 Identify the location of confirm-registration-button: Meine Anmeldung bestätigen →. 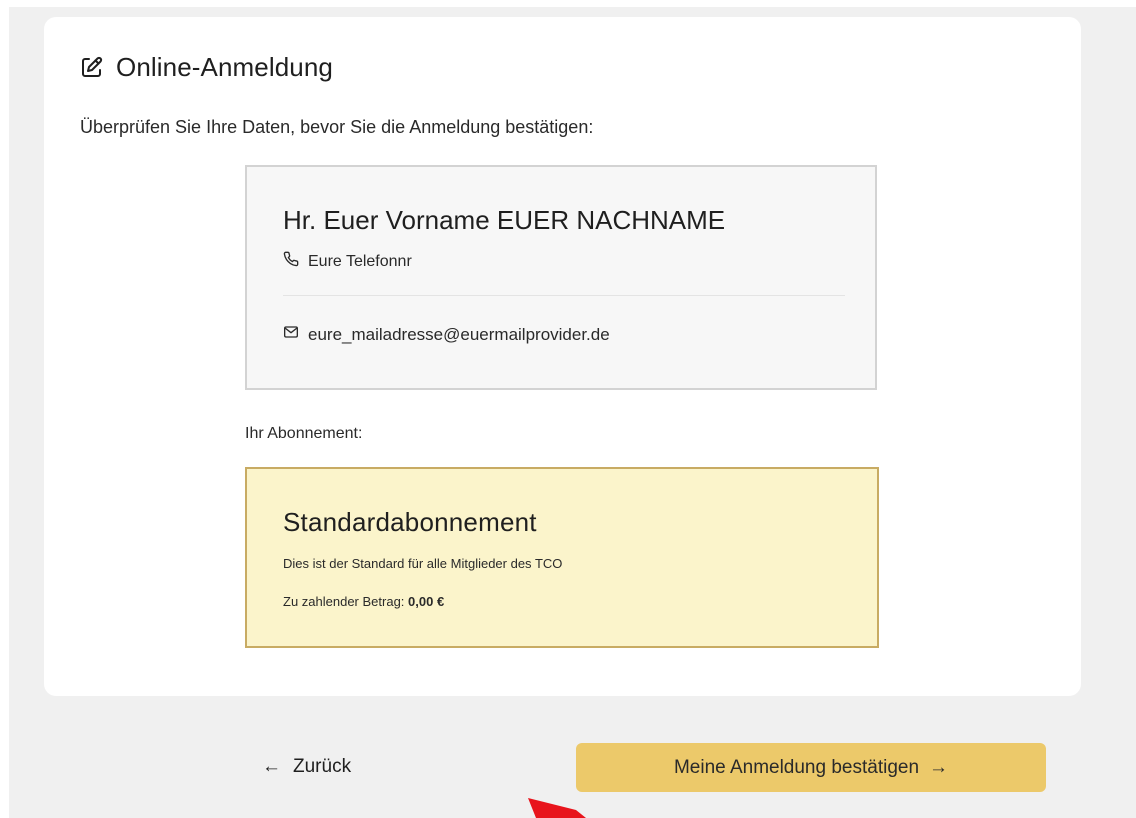
(811, 767).